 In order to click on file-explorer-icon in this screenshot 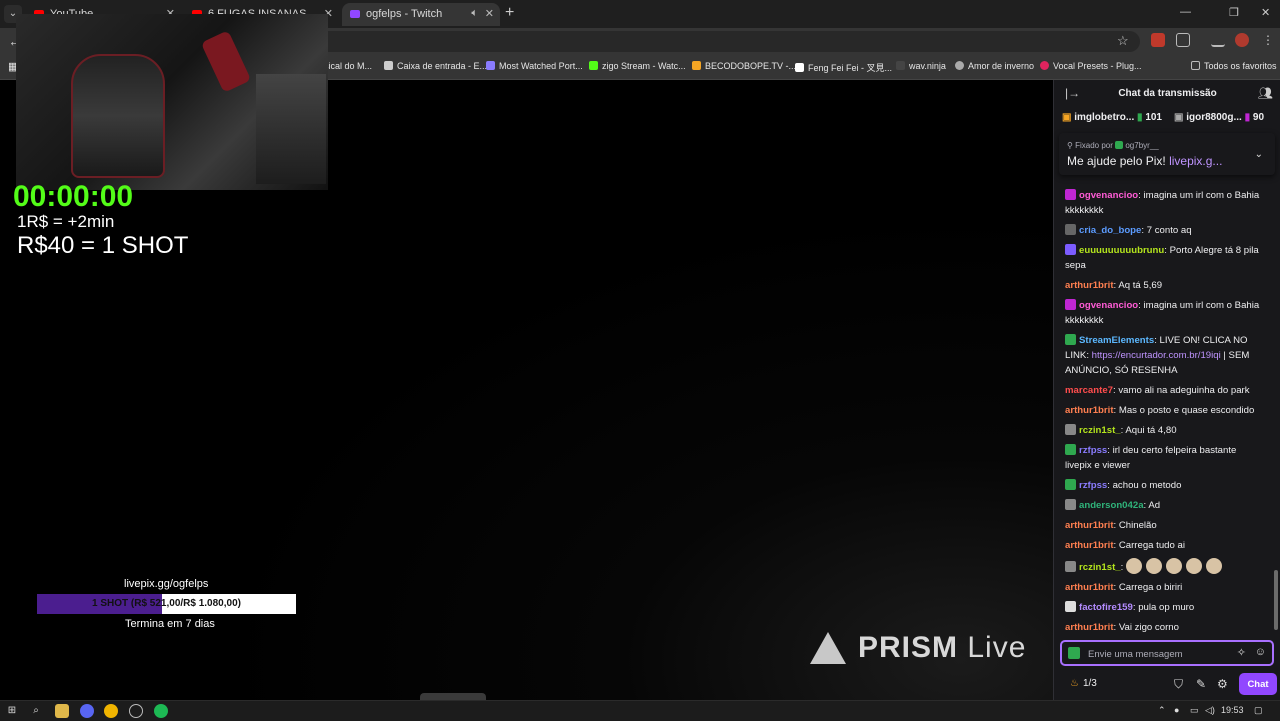, I will do `click(62, 711)`.